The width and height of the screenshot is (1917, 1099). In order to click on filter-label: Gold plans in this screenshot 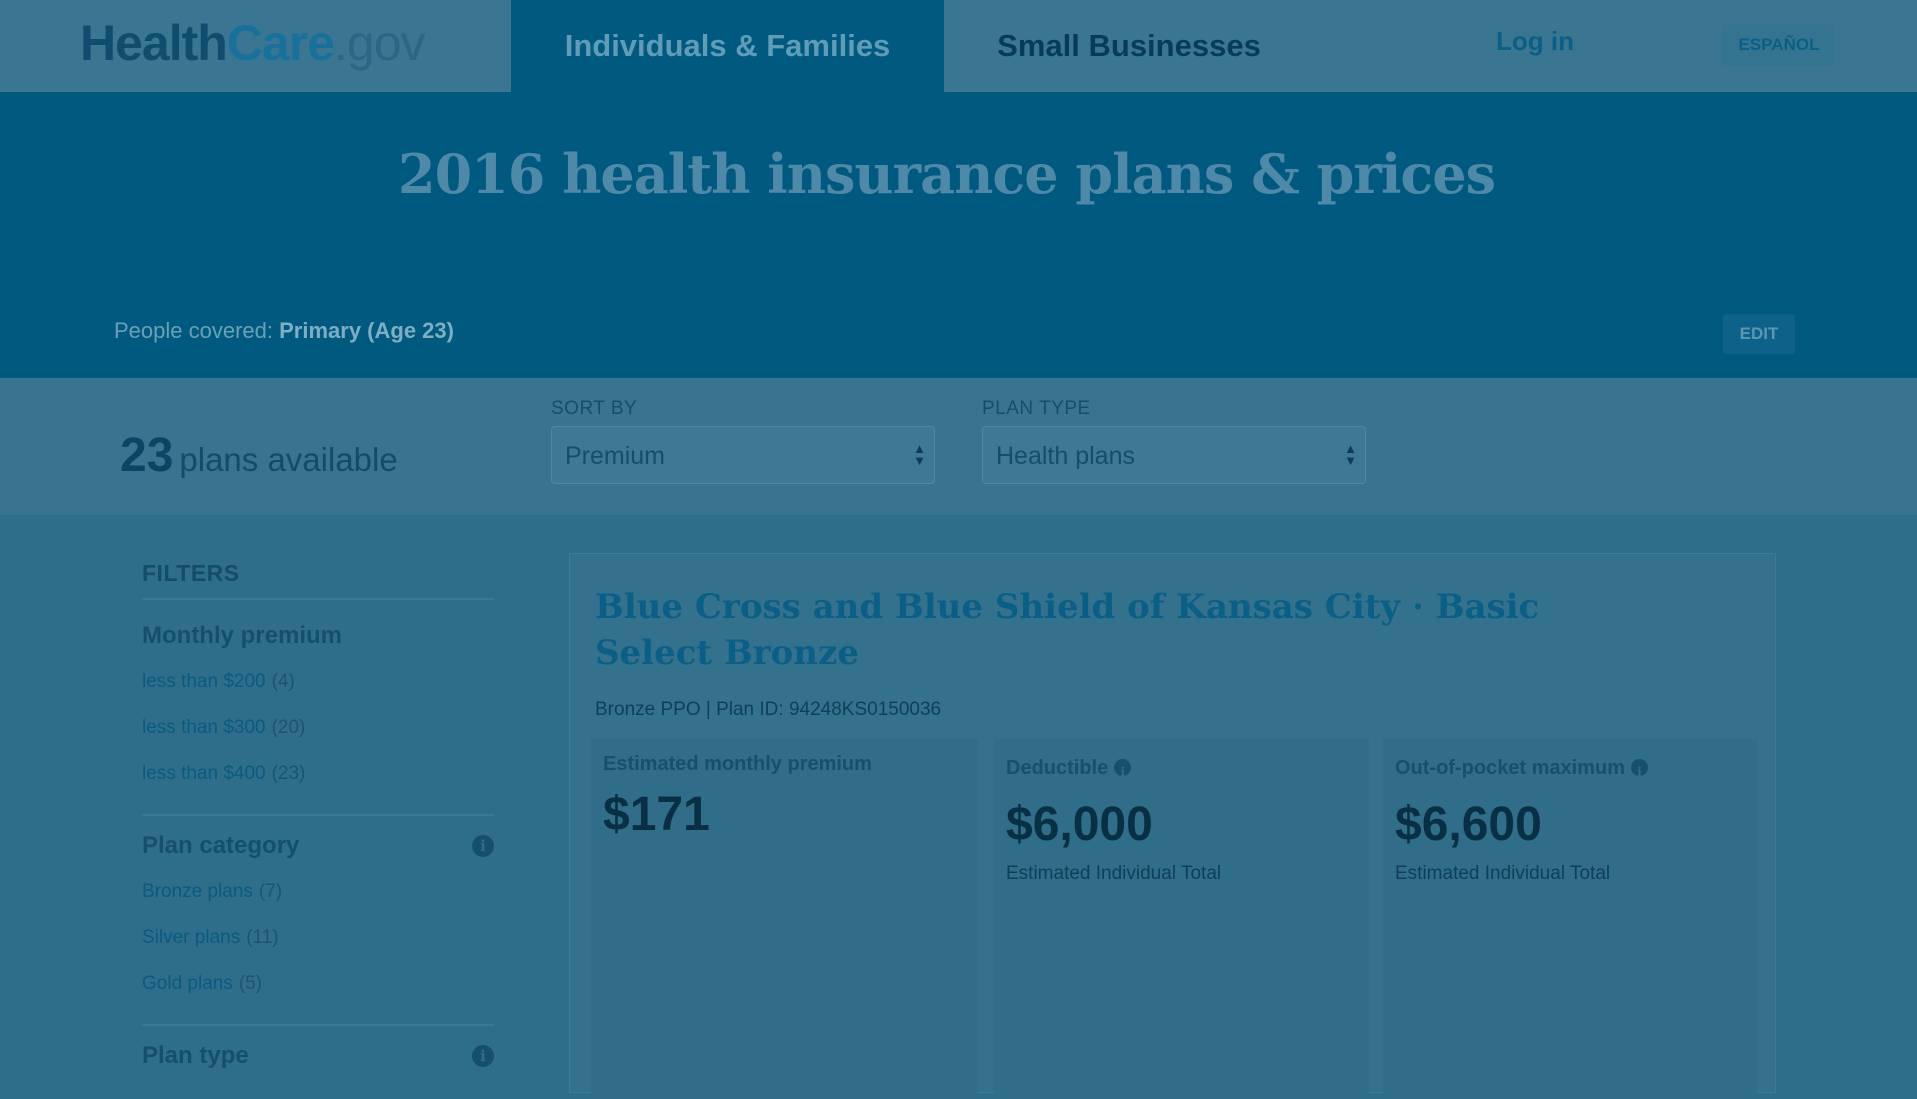, I will do `click(187, 983)`.